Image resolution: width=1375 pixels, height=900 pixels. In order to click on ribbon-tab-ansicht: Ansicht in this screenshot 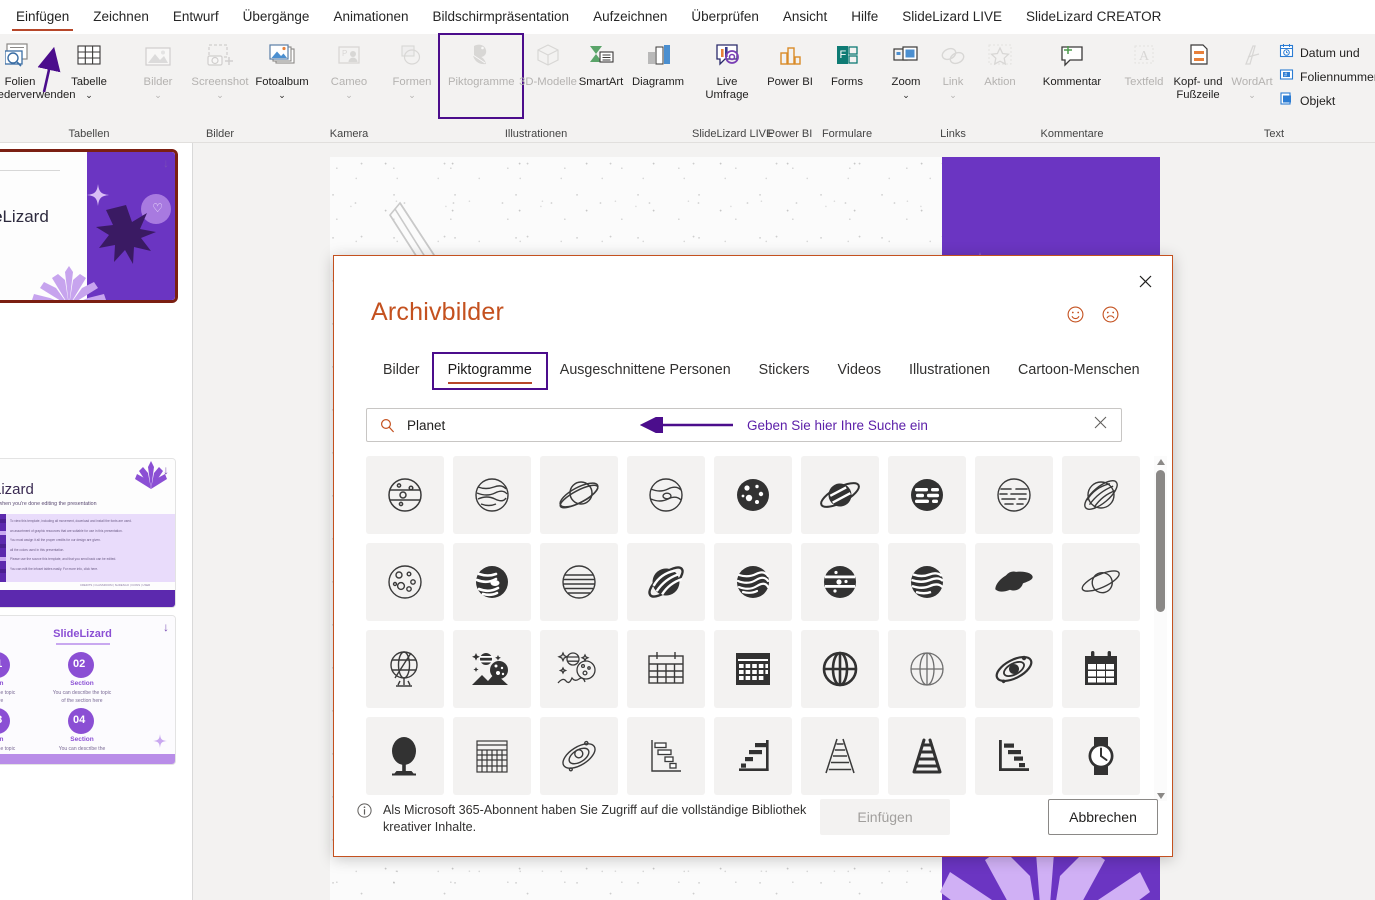, I will do `click(805, 17)`.